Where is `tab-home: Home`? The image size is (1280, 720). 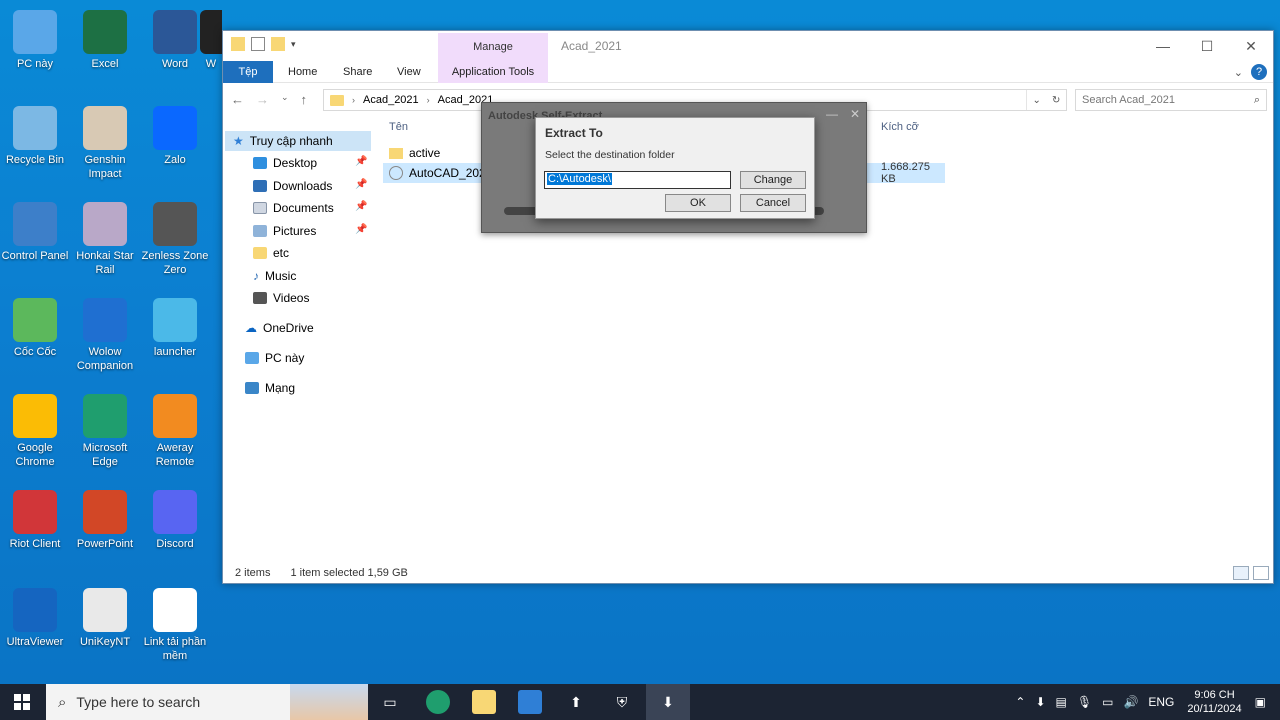 tab-home: Home is located at coordinates (302, 72).